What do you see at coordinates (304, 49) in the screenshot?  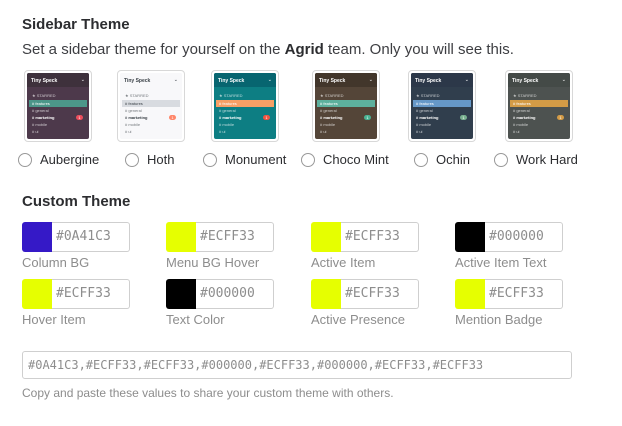 I see `team-name: Agrid` at bounding box center [304, 49].